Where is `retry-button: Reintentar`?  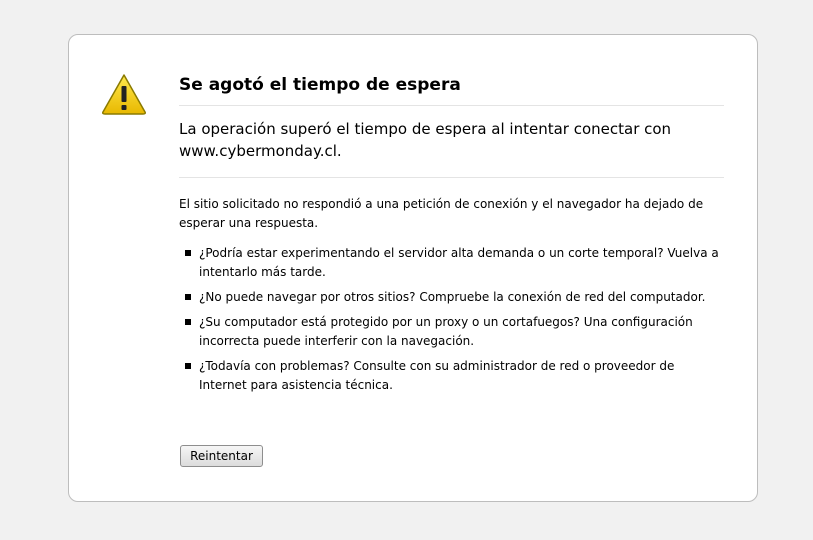 retry-button: Reintentar is located at coordinates (221, 456).